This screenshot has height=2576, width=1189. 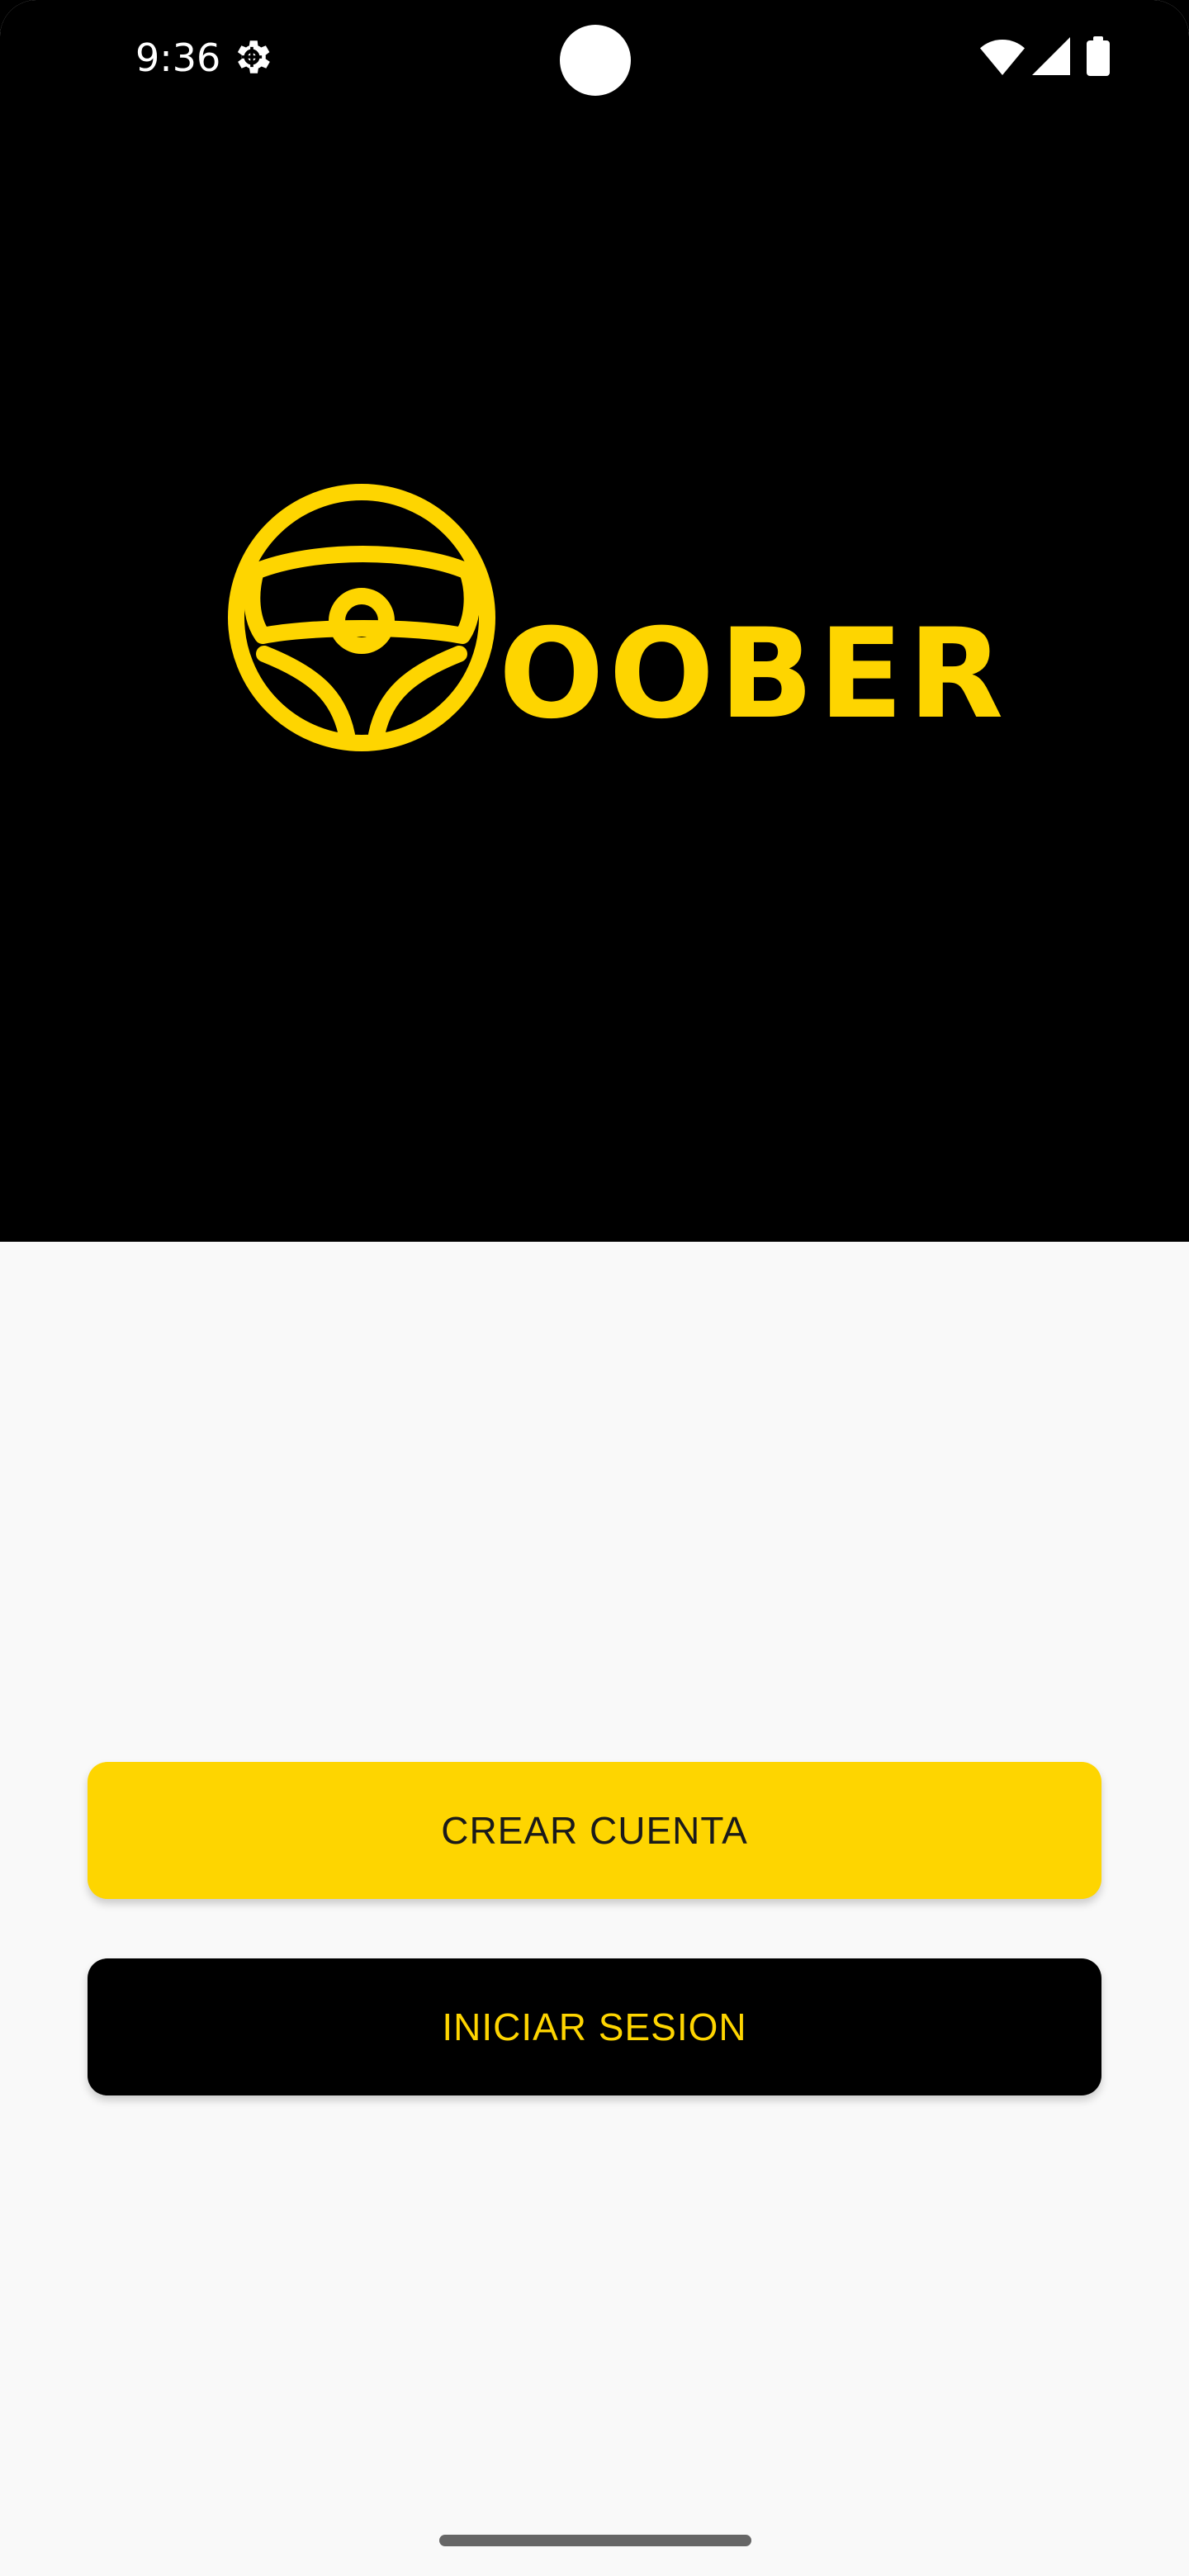 I want to click on app-logo: OOBER, so click(x=613, y=623).